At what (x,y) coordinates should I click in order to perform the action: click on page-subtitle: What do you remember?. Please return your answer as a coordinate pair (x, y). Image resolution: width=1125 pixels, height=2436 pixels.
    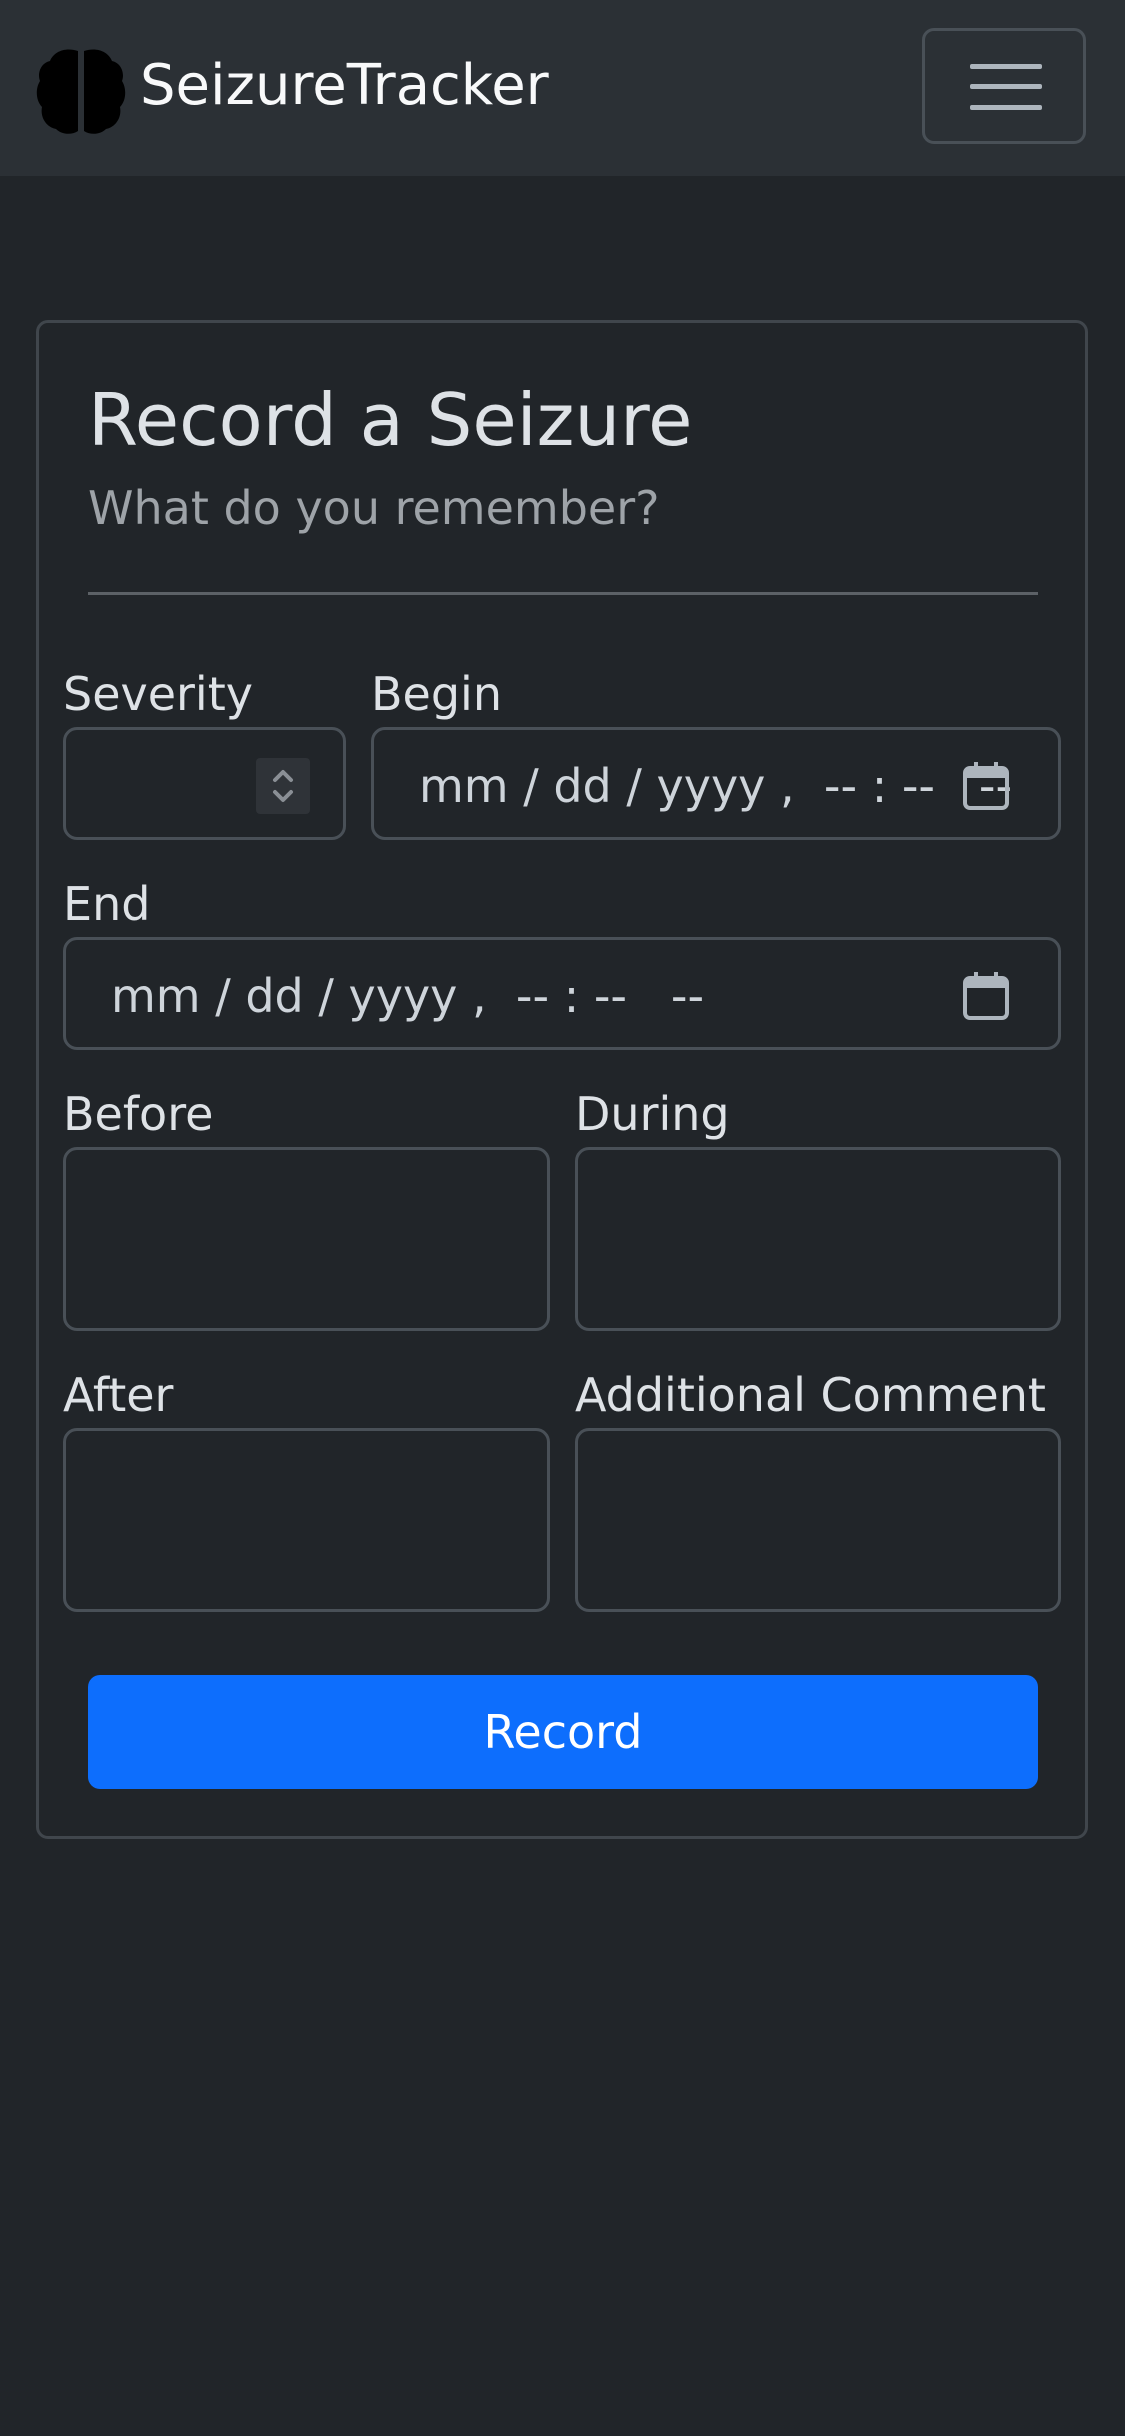
    Looking at the image, I should click on (374, 508).